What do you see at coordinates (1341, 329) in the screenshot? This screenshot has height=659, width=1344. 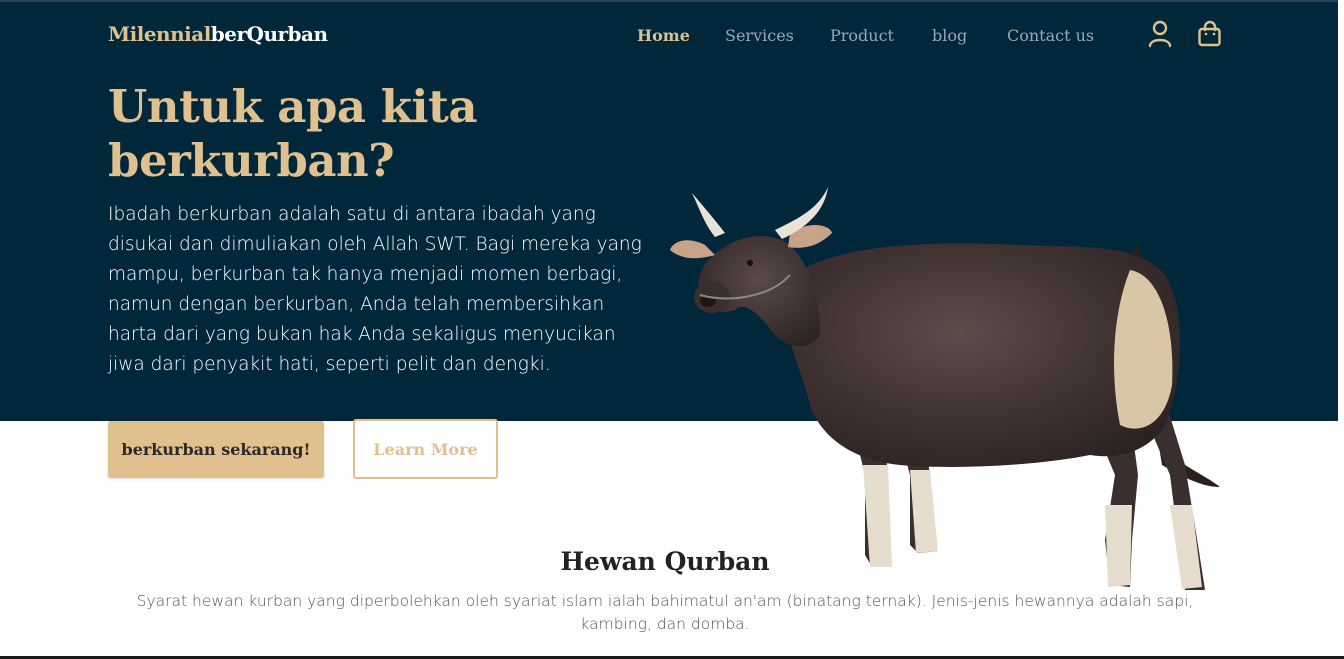 I see `page-edge` at bounding box center [1341, 329].